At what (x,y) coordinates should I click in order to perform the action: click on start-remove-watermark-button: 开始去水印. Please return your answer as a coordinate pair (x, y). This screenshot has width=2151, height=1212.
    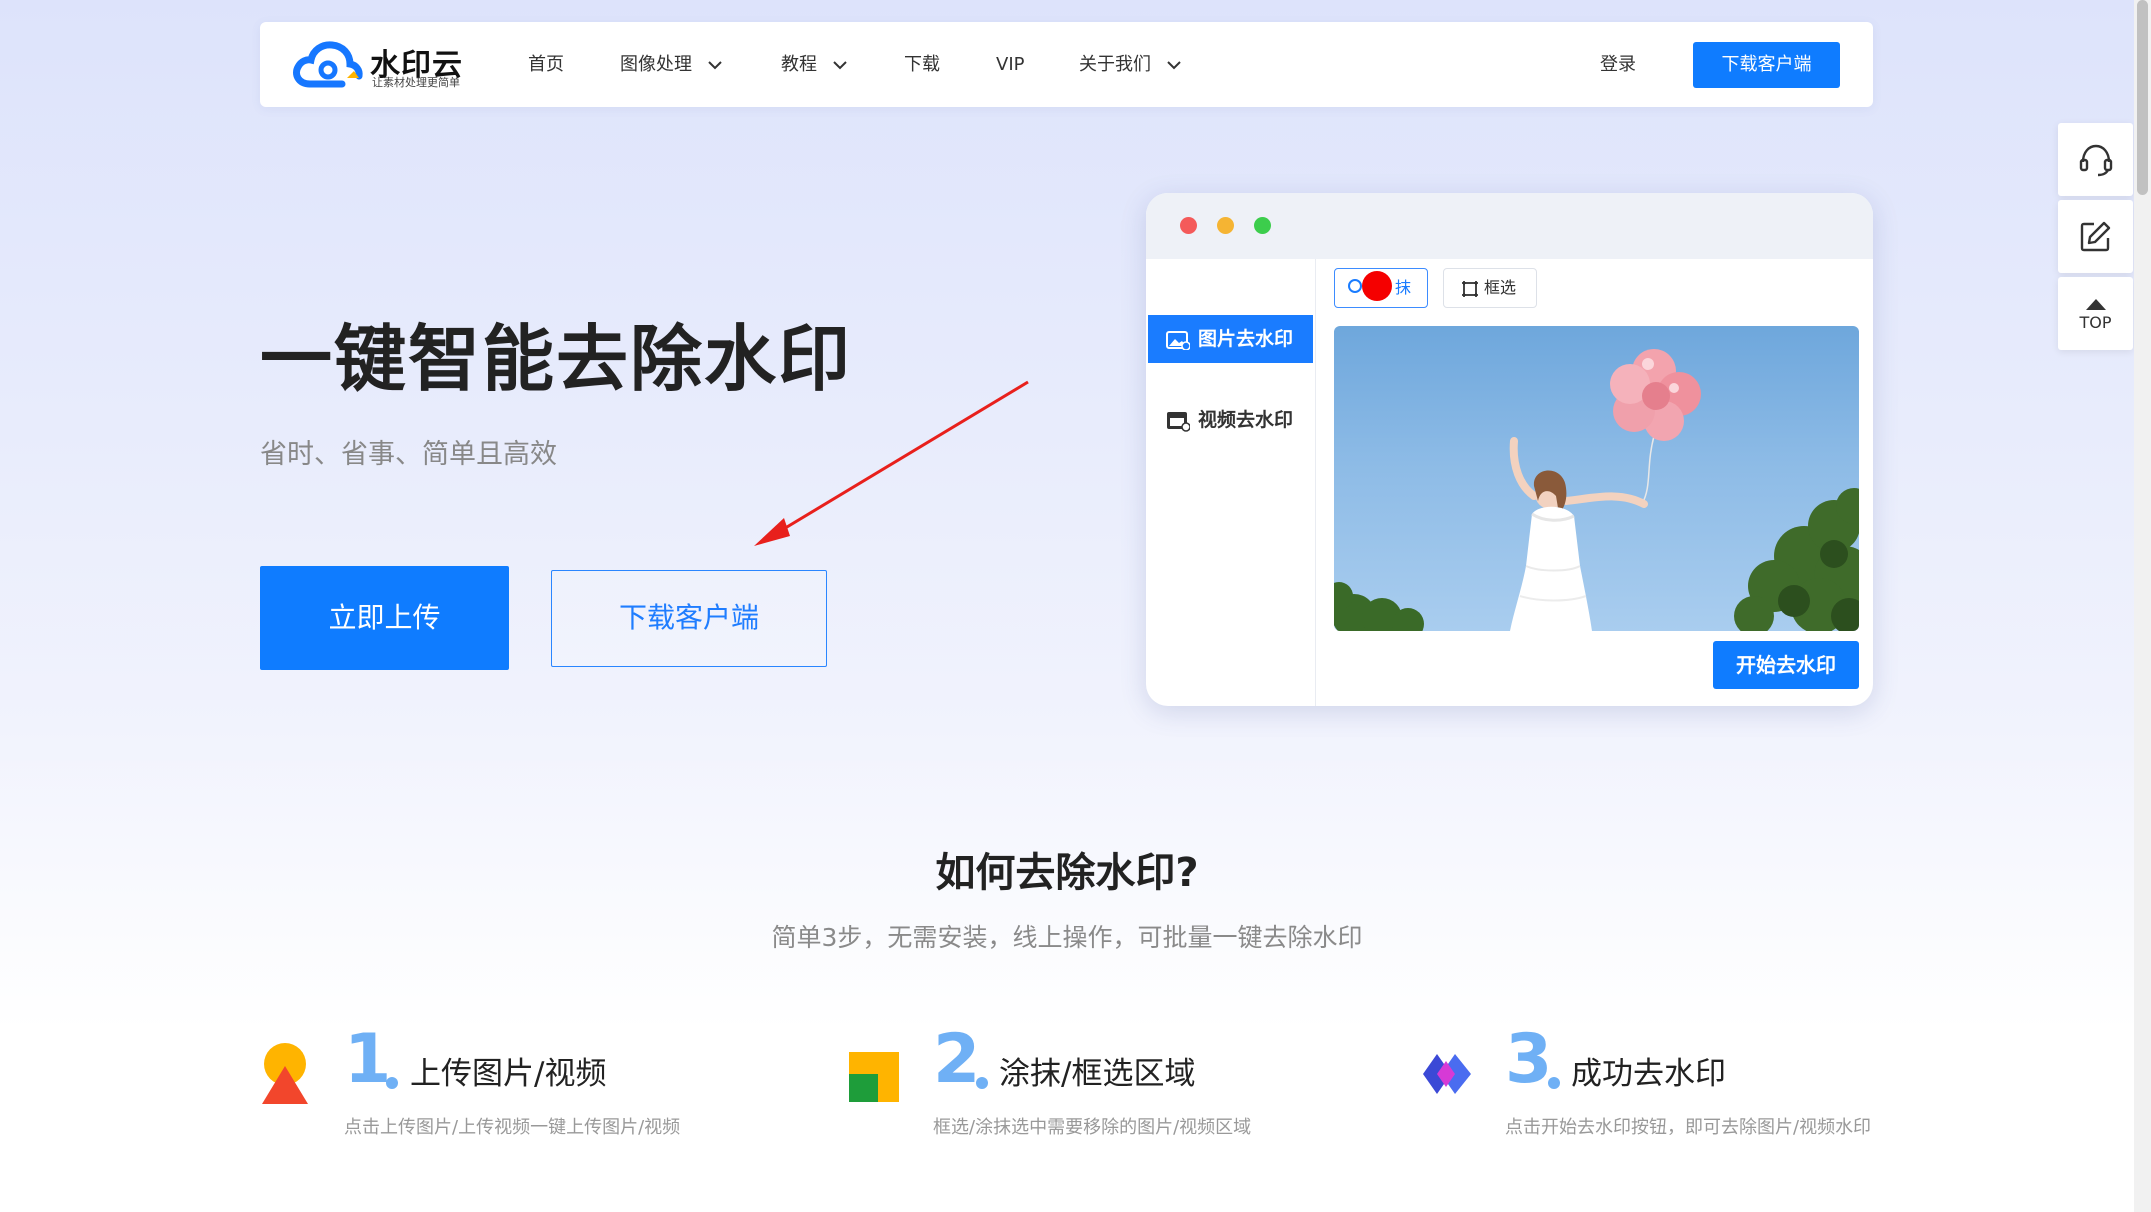
    Looking at the image, I should click on (1786, 665).